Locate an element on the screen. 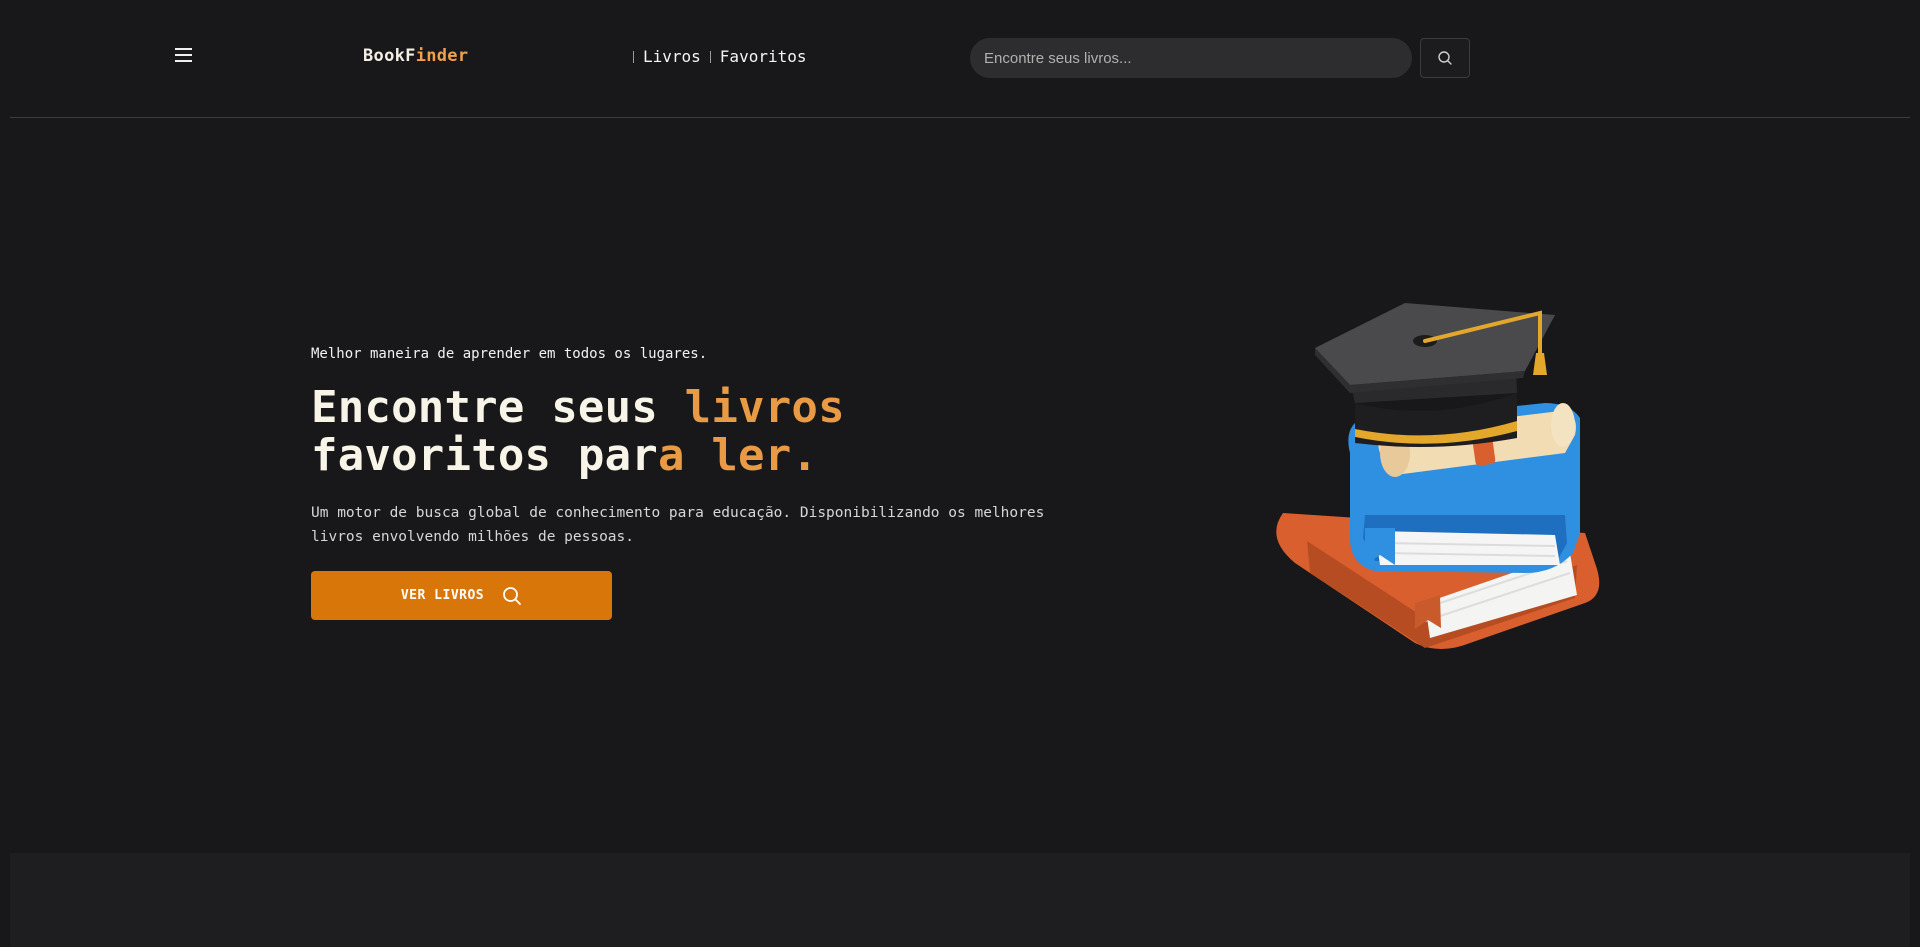 This screenshot has height=947, width=1920. nav-link-livros: Livros is located at coordinates (672, 56).